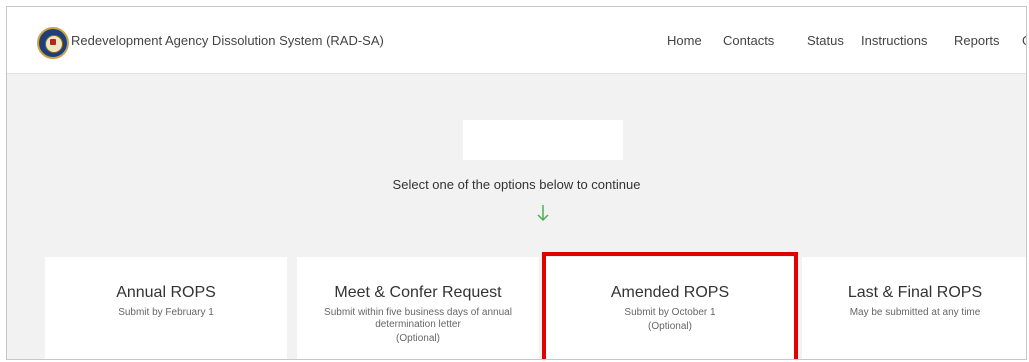 The image size is (1029, 362). Describe the element at coordinates (543, 140) in the screenshot. I see `blank-banner` at that location.